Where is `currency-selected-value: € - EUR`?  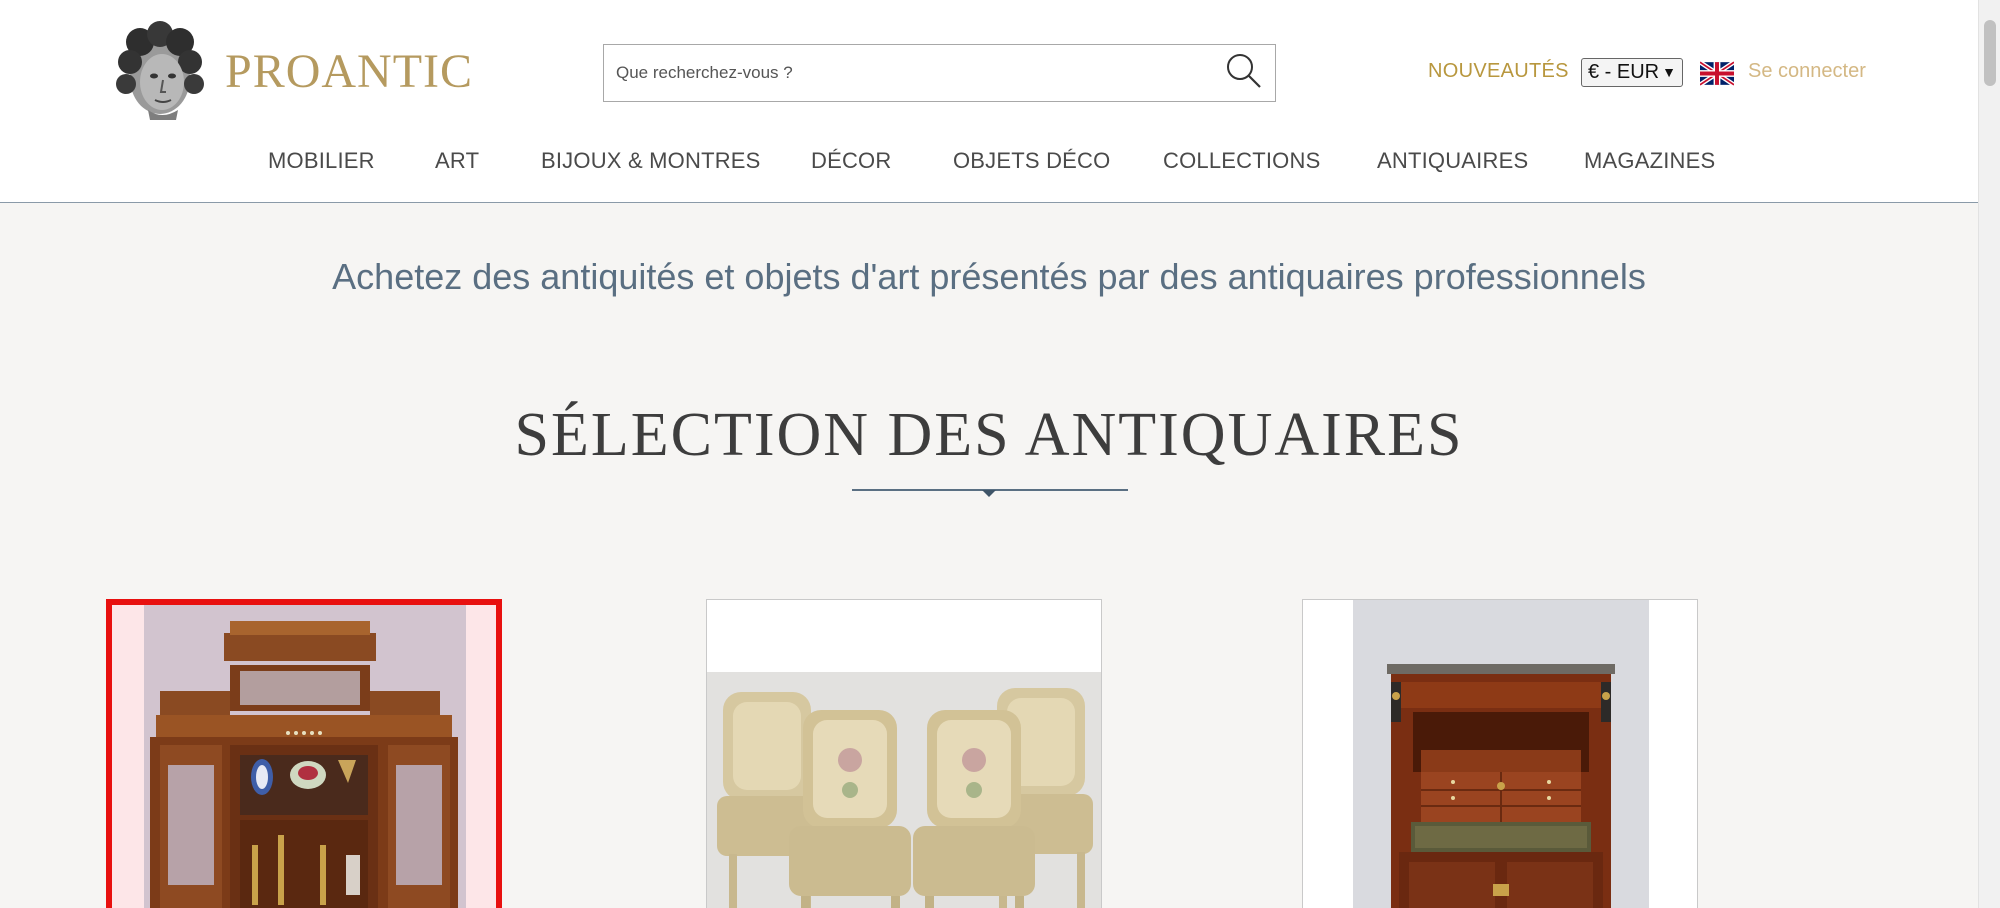 currency-selected-value: € - EUR is located at coordinates (1624, 72).